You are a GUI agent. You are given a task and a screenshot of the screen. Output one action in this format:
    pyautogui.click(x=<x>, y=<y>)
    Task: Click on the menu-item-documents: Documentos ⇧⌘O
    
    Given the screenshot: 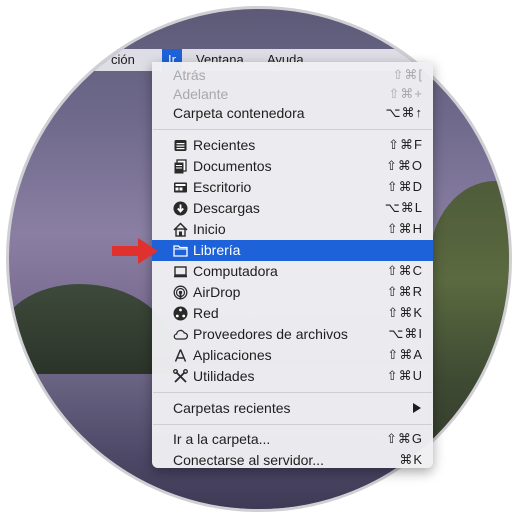 What is the action you would take?
    pyautogui.click(x=292, y=166)
    